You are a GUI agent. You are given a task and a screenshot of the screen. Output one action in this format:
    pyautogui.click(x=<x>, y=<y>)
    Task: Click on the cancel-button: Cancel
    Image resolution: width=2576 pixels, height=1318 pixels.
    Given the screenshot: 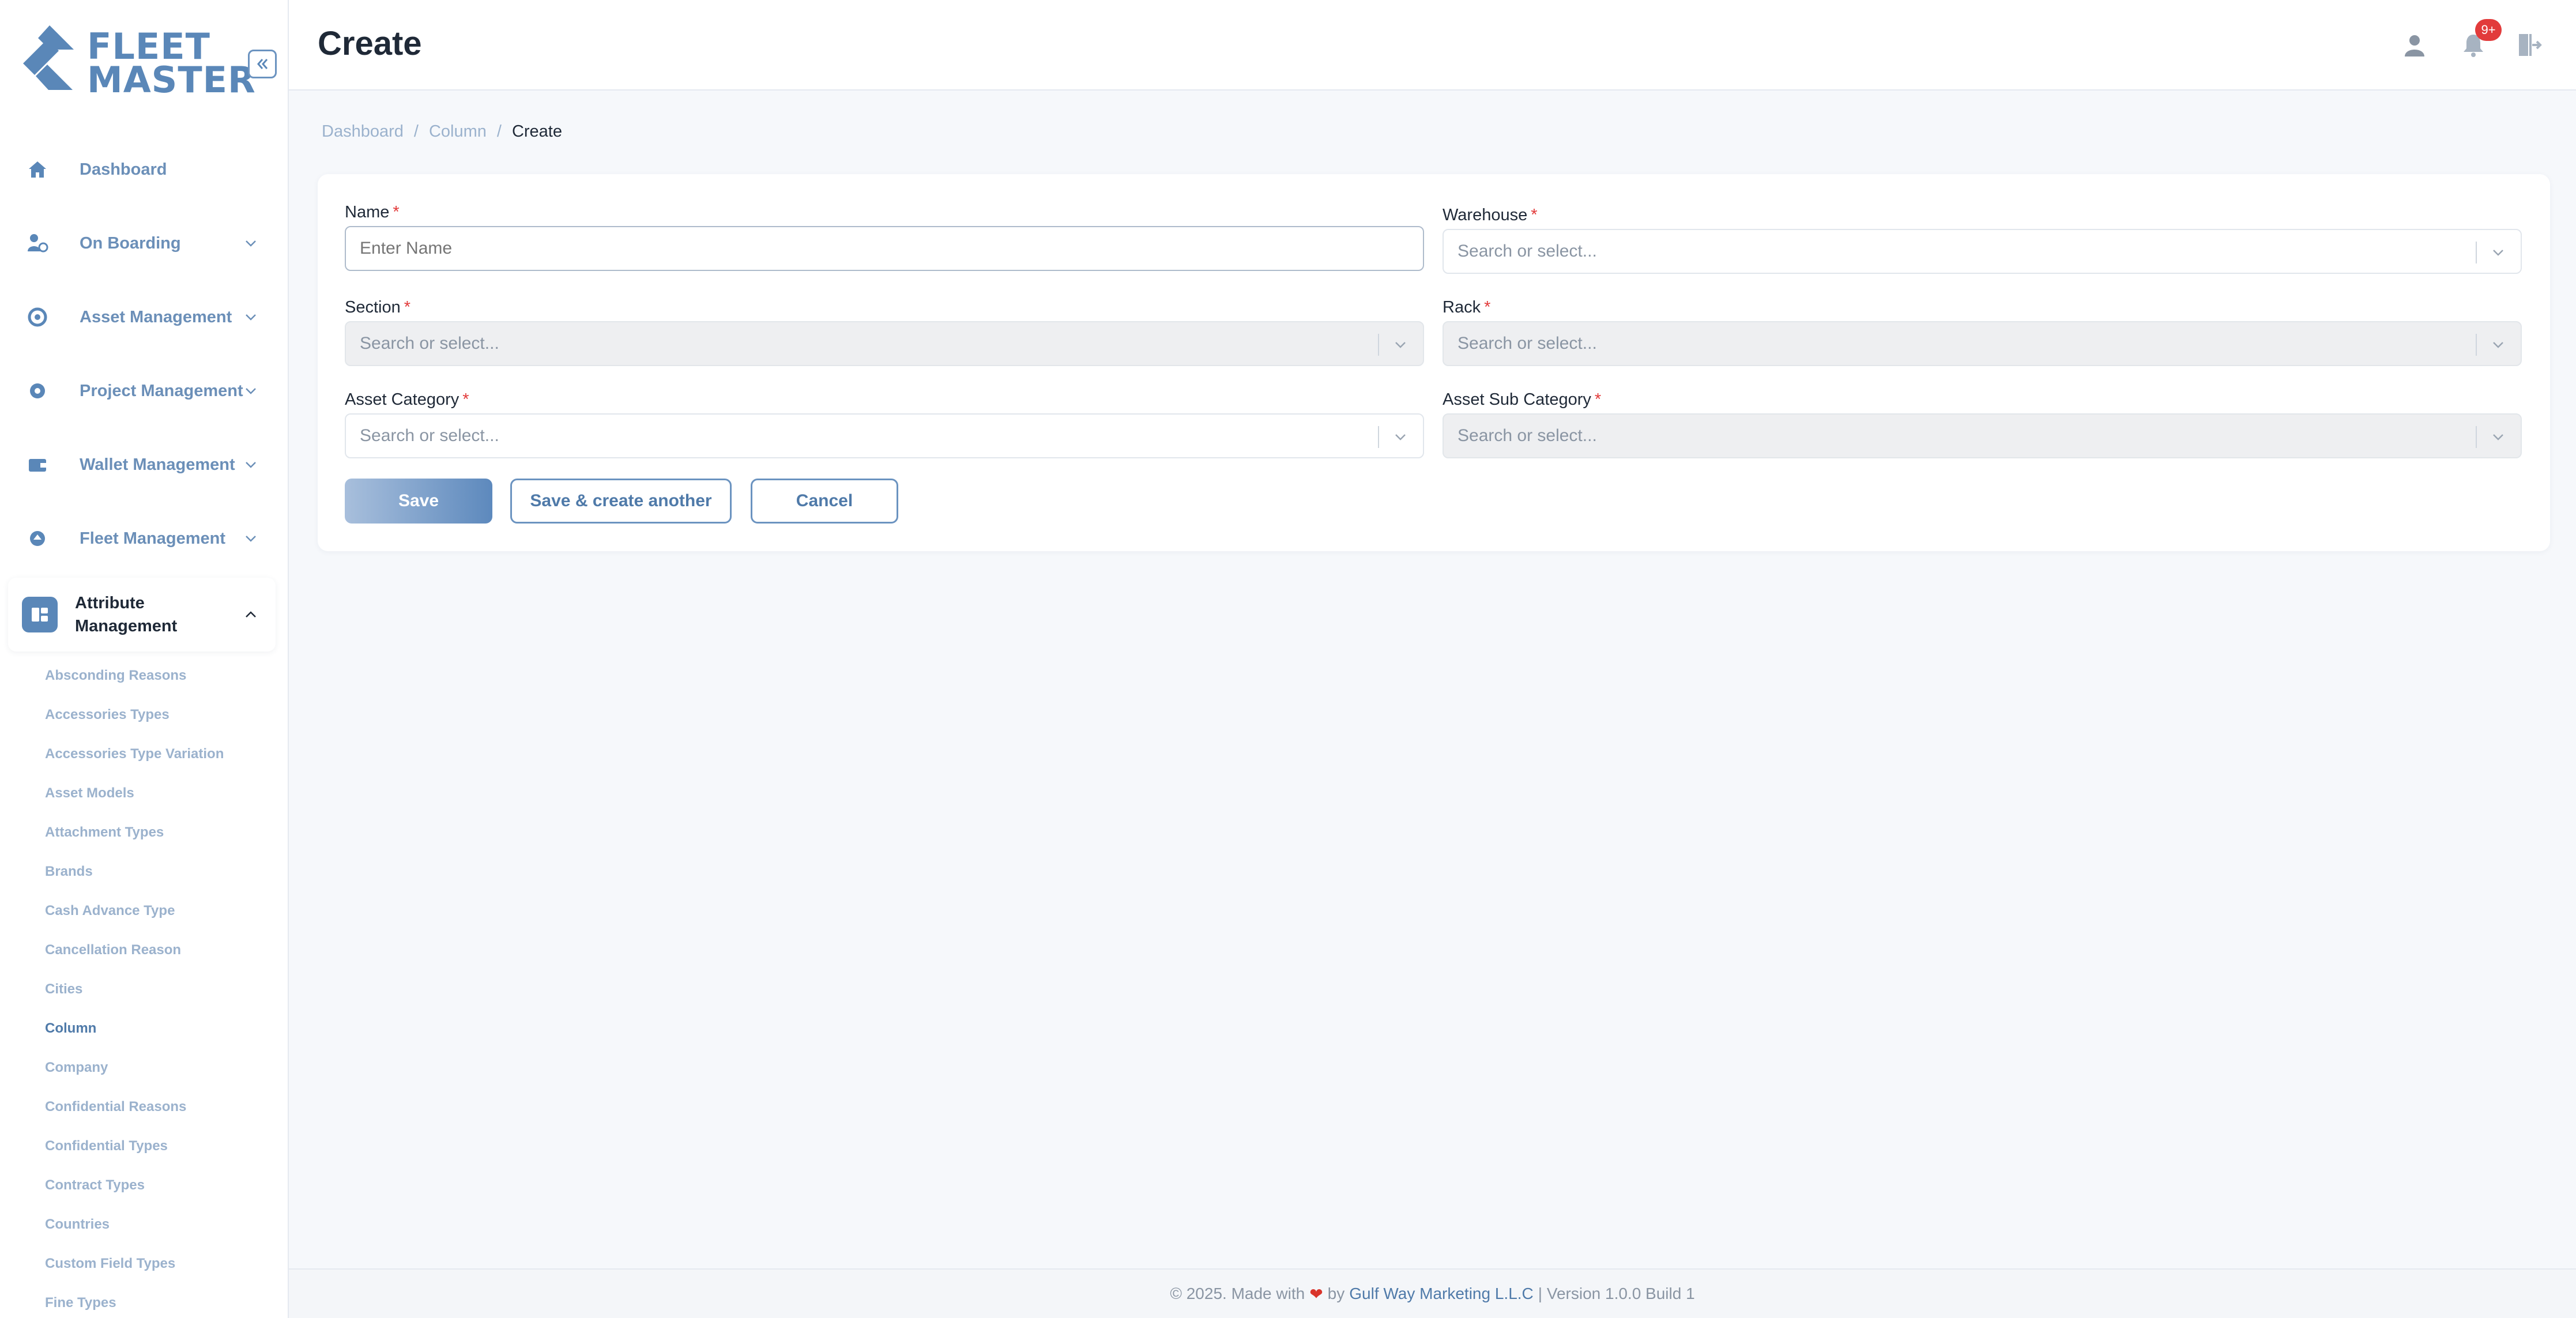 What is the action you would take?
    pyautogui.click(x=824, y=501)
    